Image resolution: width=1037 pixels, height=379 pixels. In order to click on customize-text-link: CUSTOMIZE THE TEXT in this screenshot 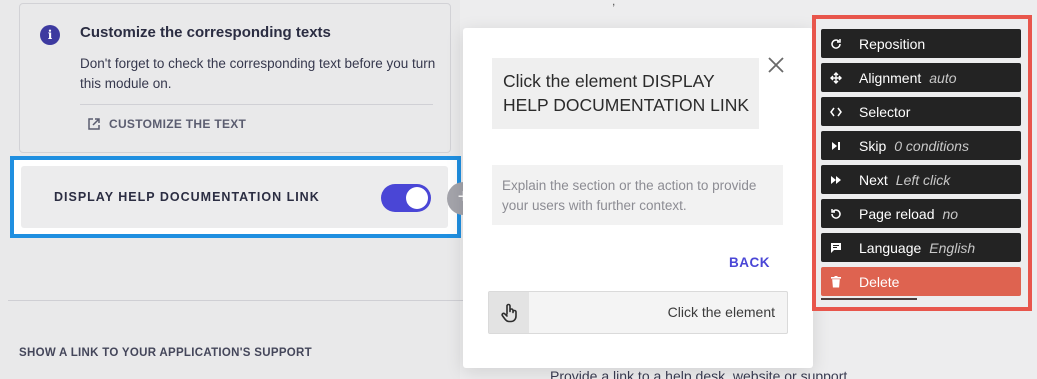, I will do `click(166, 124)`.